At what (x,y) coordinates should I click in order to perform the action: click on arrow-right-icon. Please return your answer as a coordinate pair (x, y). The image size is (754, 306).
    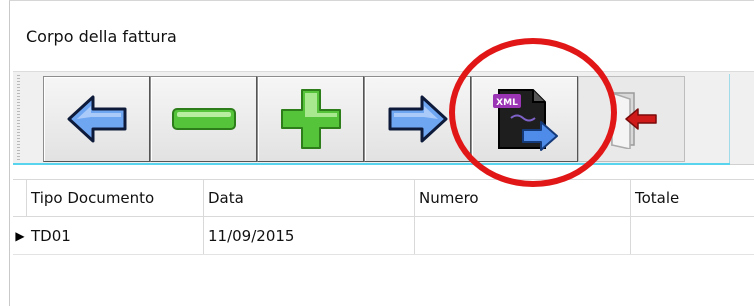
    Looking at the image, I should click on (417, 119).